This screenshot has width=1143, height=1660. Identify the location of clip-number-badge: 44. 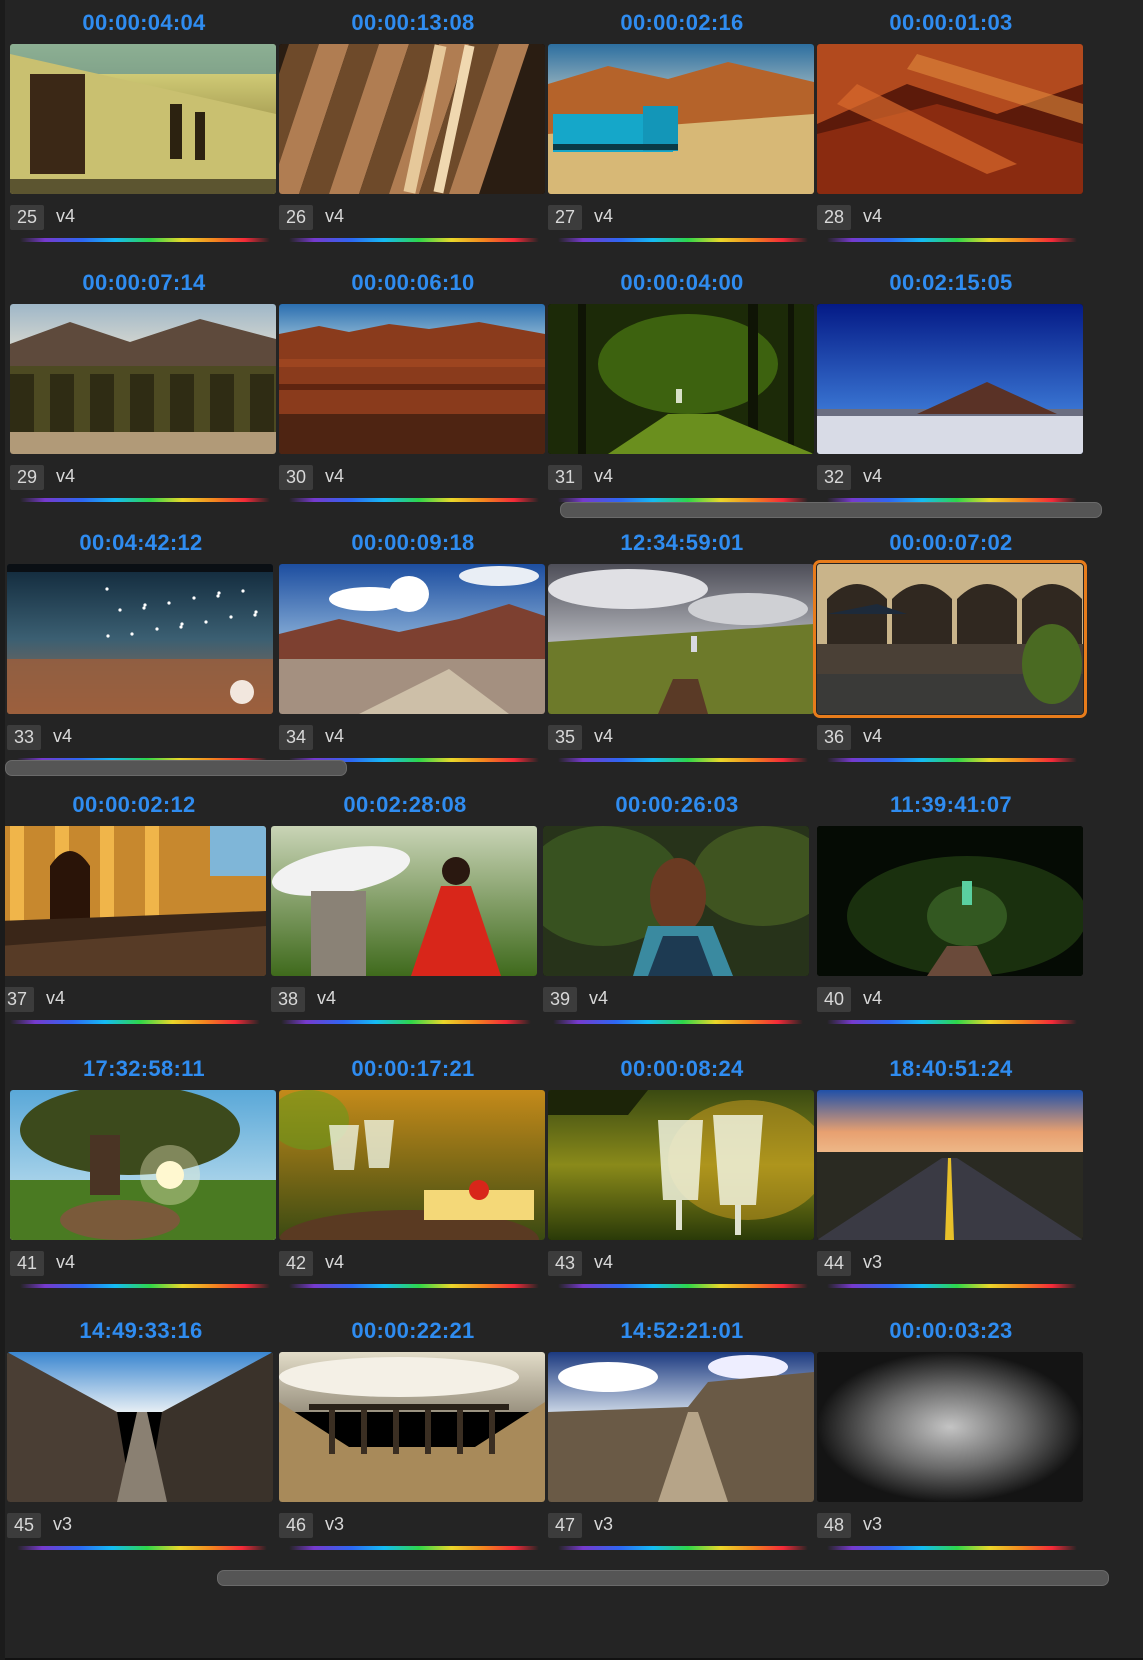
(834, 1263).